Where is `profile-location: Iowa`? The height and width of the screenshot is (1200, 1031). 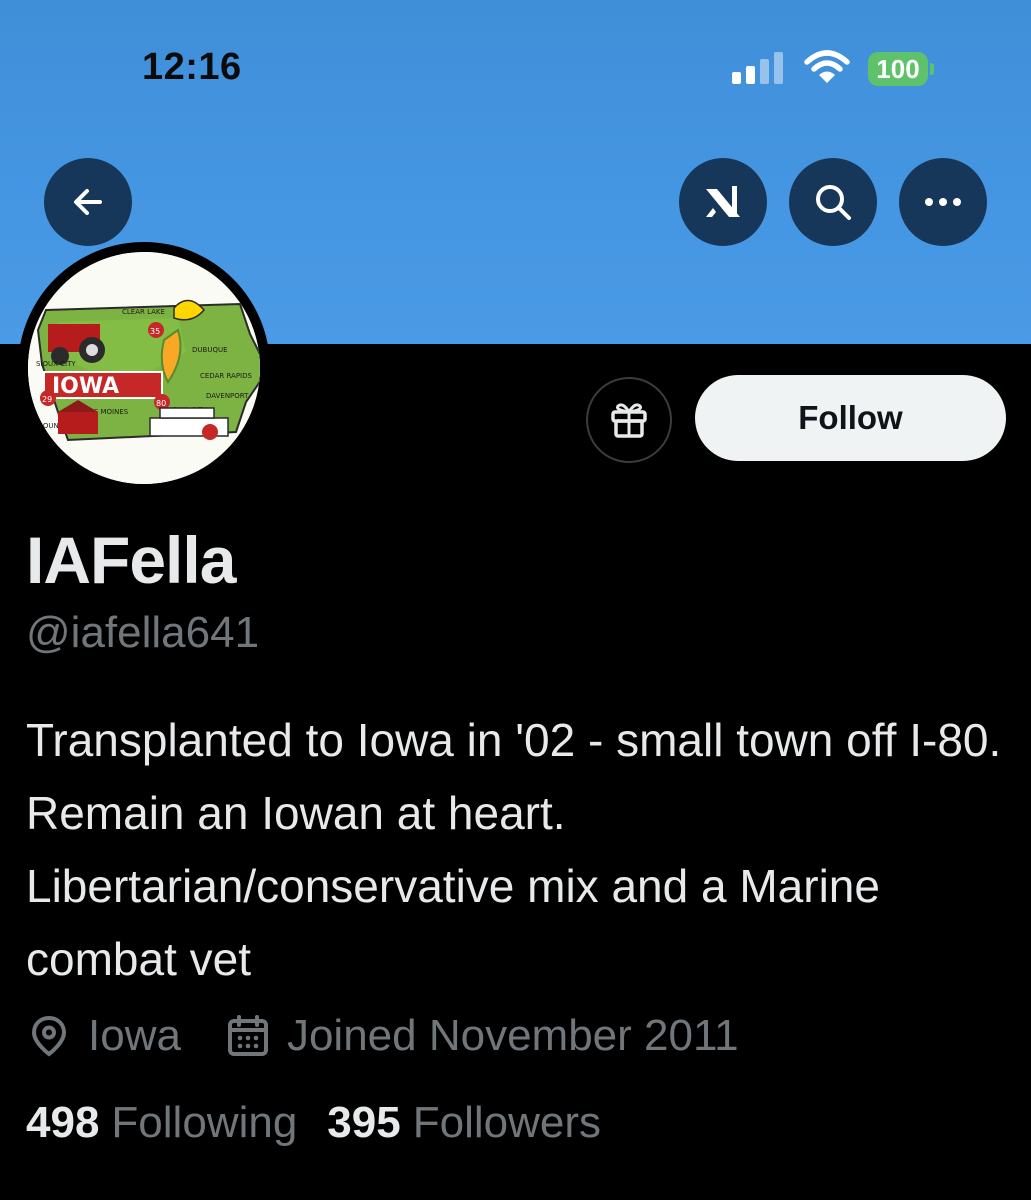 profile-location: Iowa is located at coordinates (103, 1036).